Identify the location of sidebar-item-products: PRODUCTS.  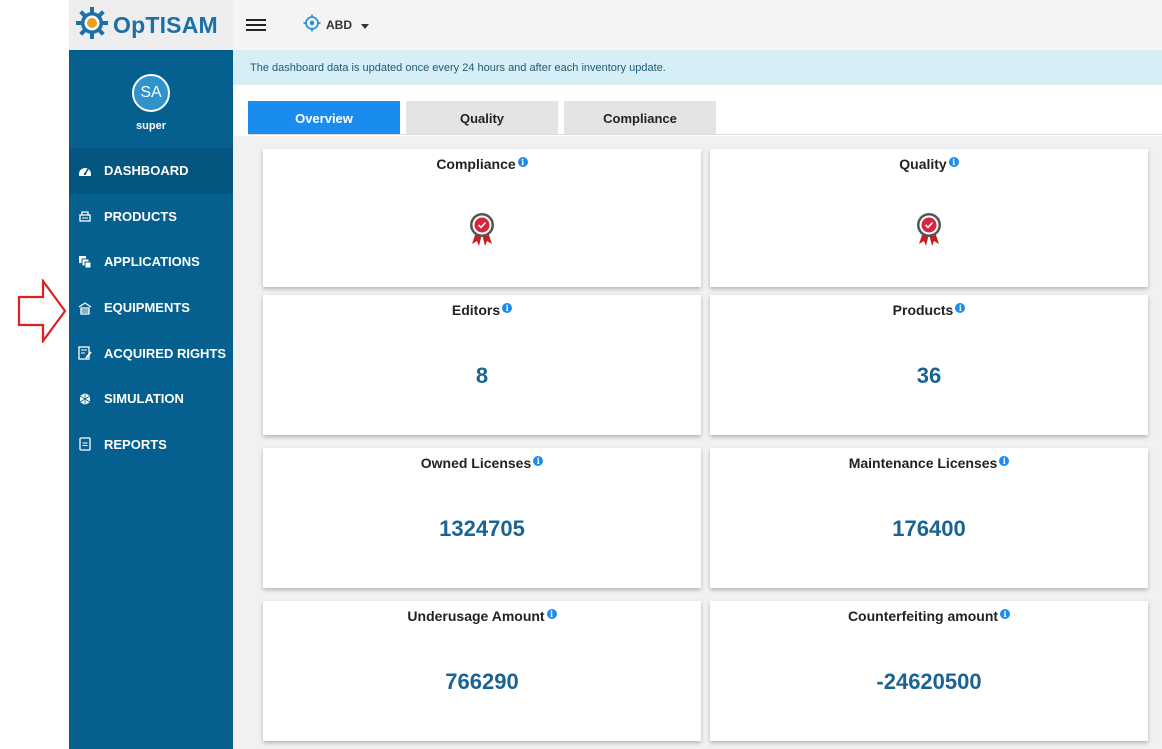
(151, 217).